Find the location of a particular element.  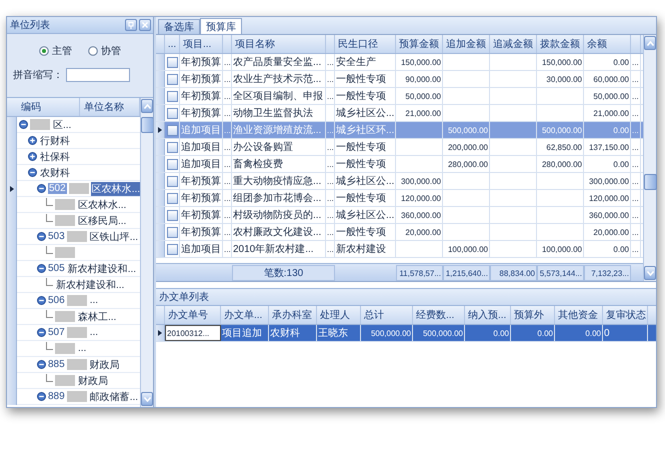

column-header: 承办科室 is located at coordinates (293, 315).